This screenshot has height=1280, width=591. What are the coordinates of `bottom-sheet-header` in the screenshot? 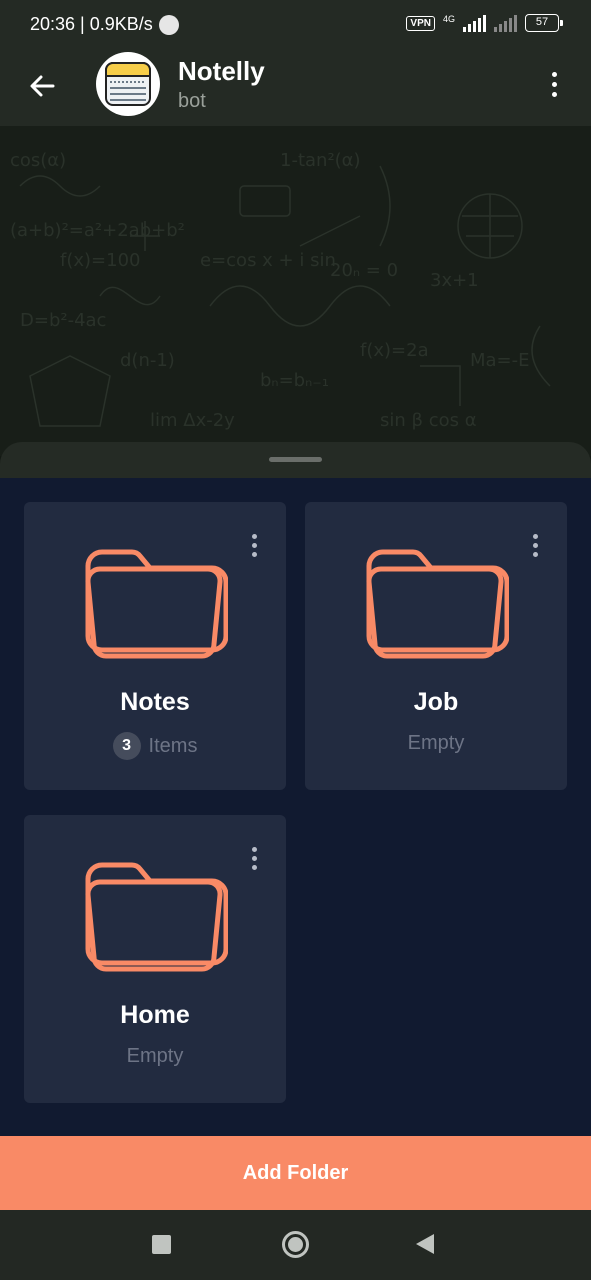 It's located at (295, 462).